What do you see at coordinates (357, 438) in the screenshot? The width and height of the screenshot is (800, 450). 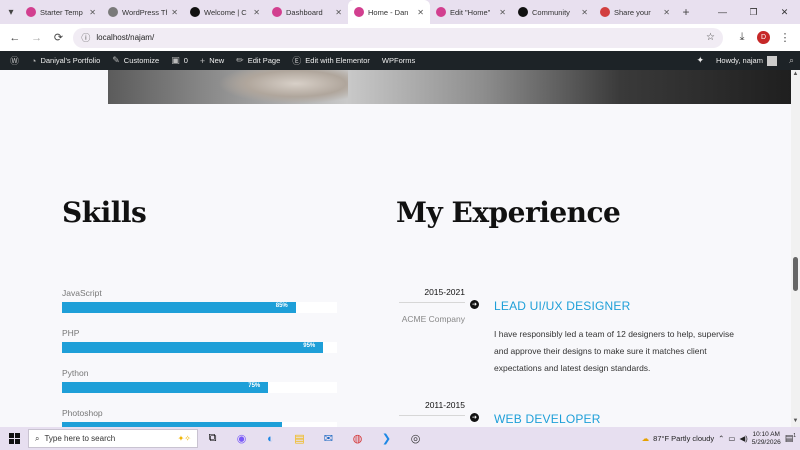 I see `chrome-icon: ◍` at bounding box center [357, 438].